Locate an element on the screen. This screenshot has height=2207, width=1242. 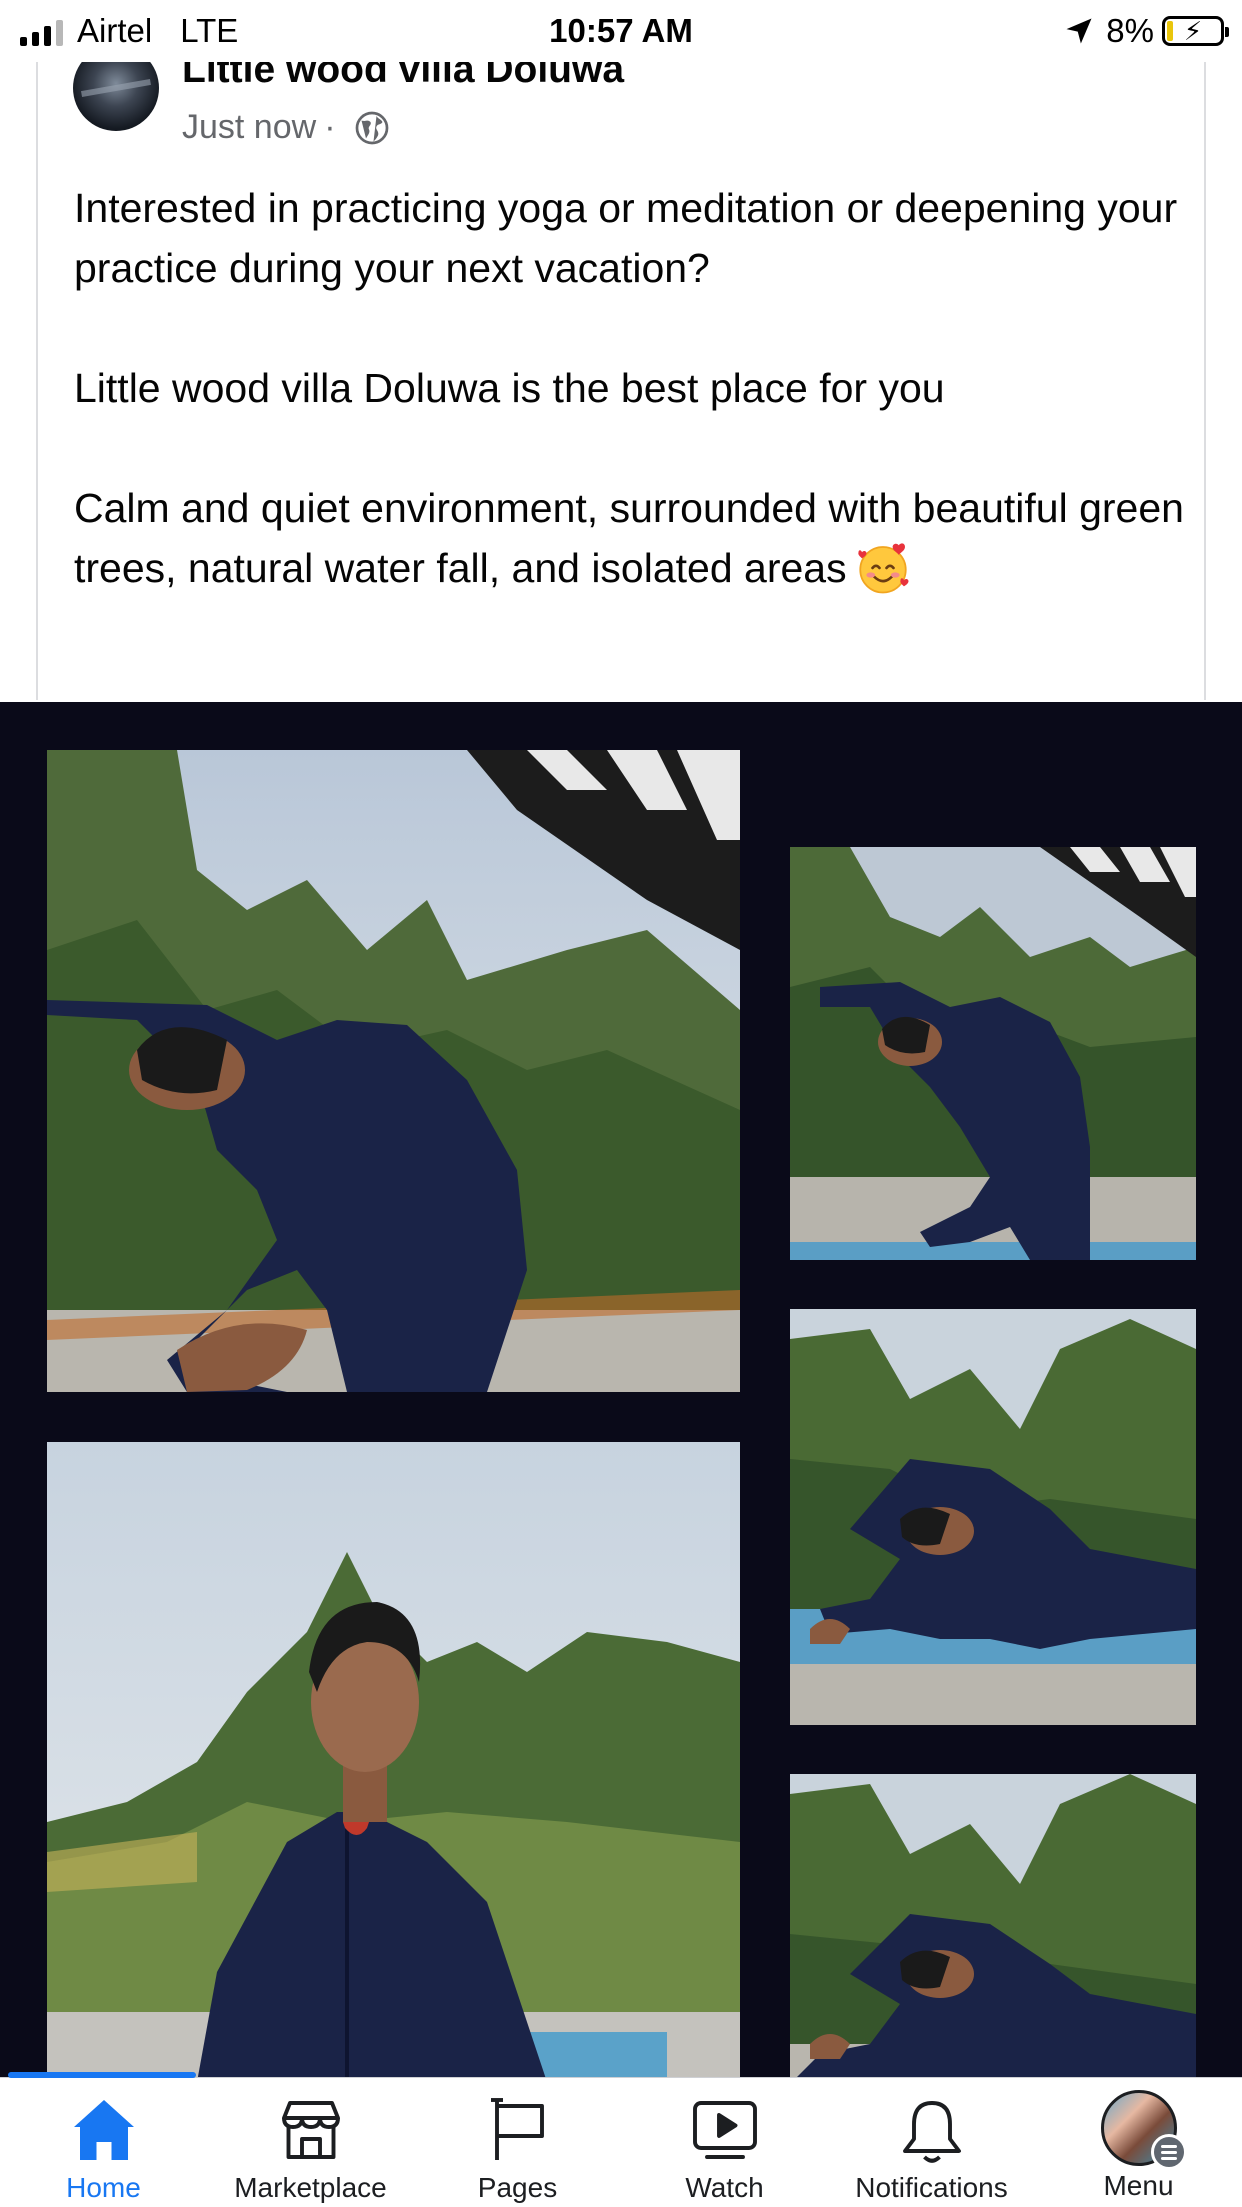
photo-2-image is located at coordinates (993, 1053).